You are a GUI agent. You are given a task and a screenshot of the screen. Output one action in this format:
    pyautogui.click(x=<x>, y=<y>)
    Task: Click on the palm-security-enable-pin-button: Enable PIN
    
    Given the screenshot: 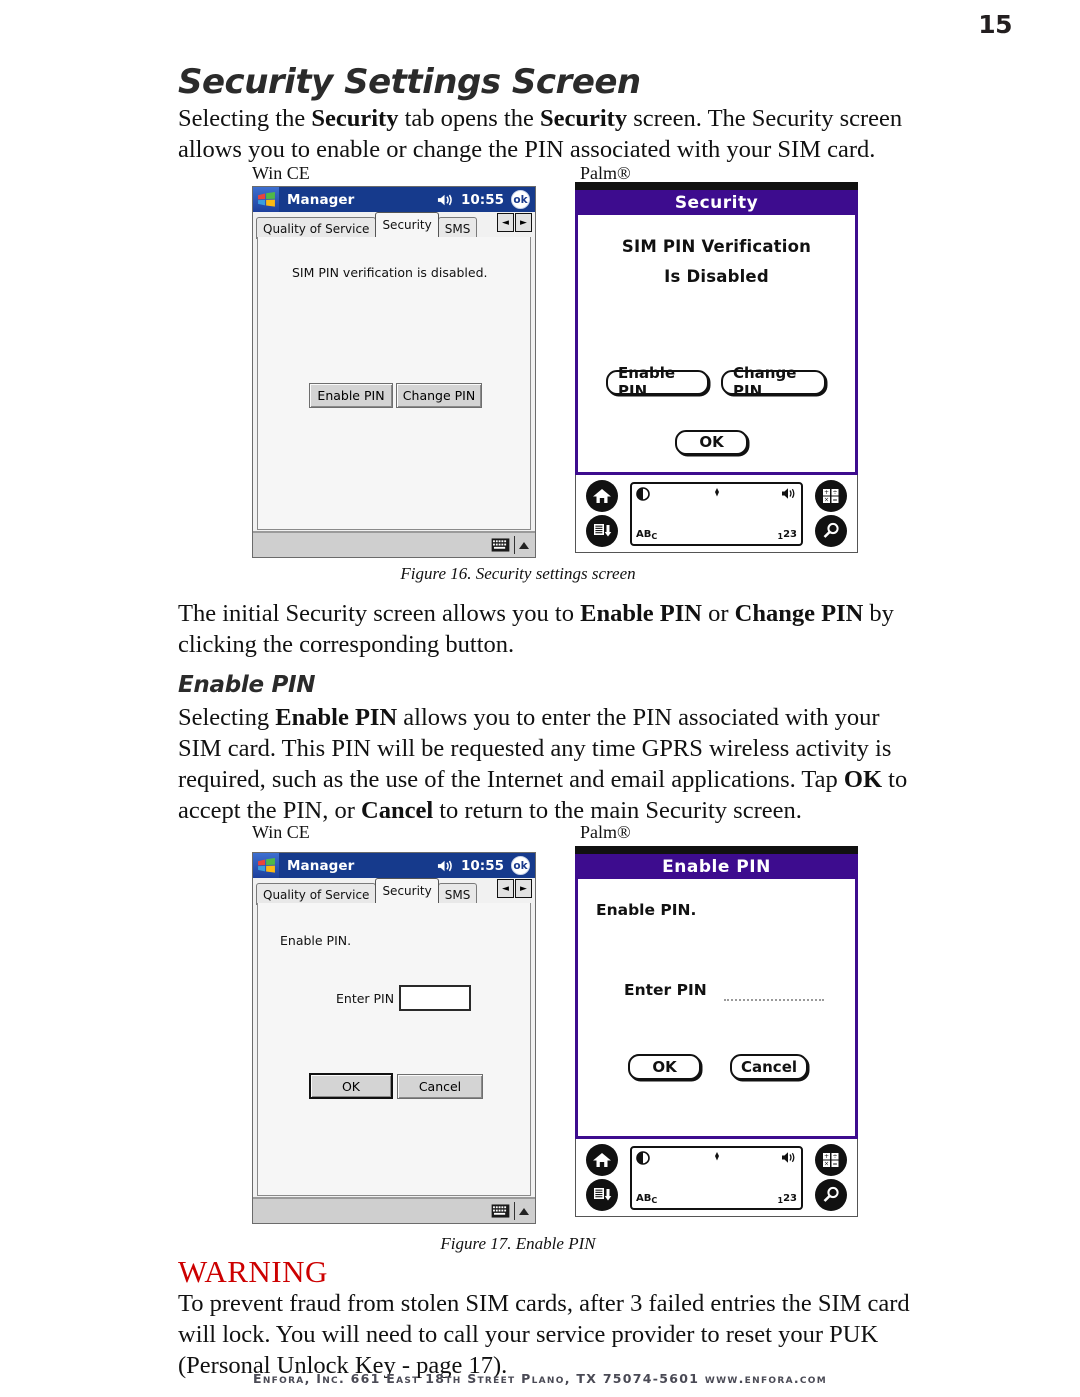 What is the action you would take?
    pyautogui.click(x=657, y=382)
    